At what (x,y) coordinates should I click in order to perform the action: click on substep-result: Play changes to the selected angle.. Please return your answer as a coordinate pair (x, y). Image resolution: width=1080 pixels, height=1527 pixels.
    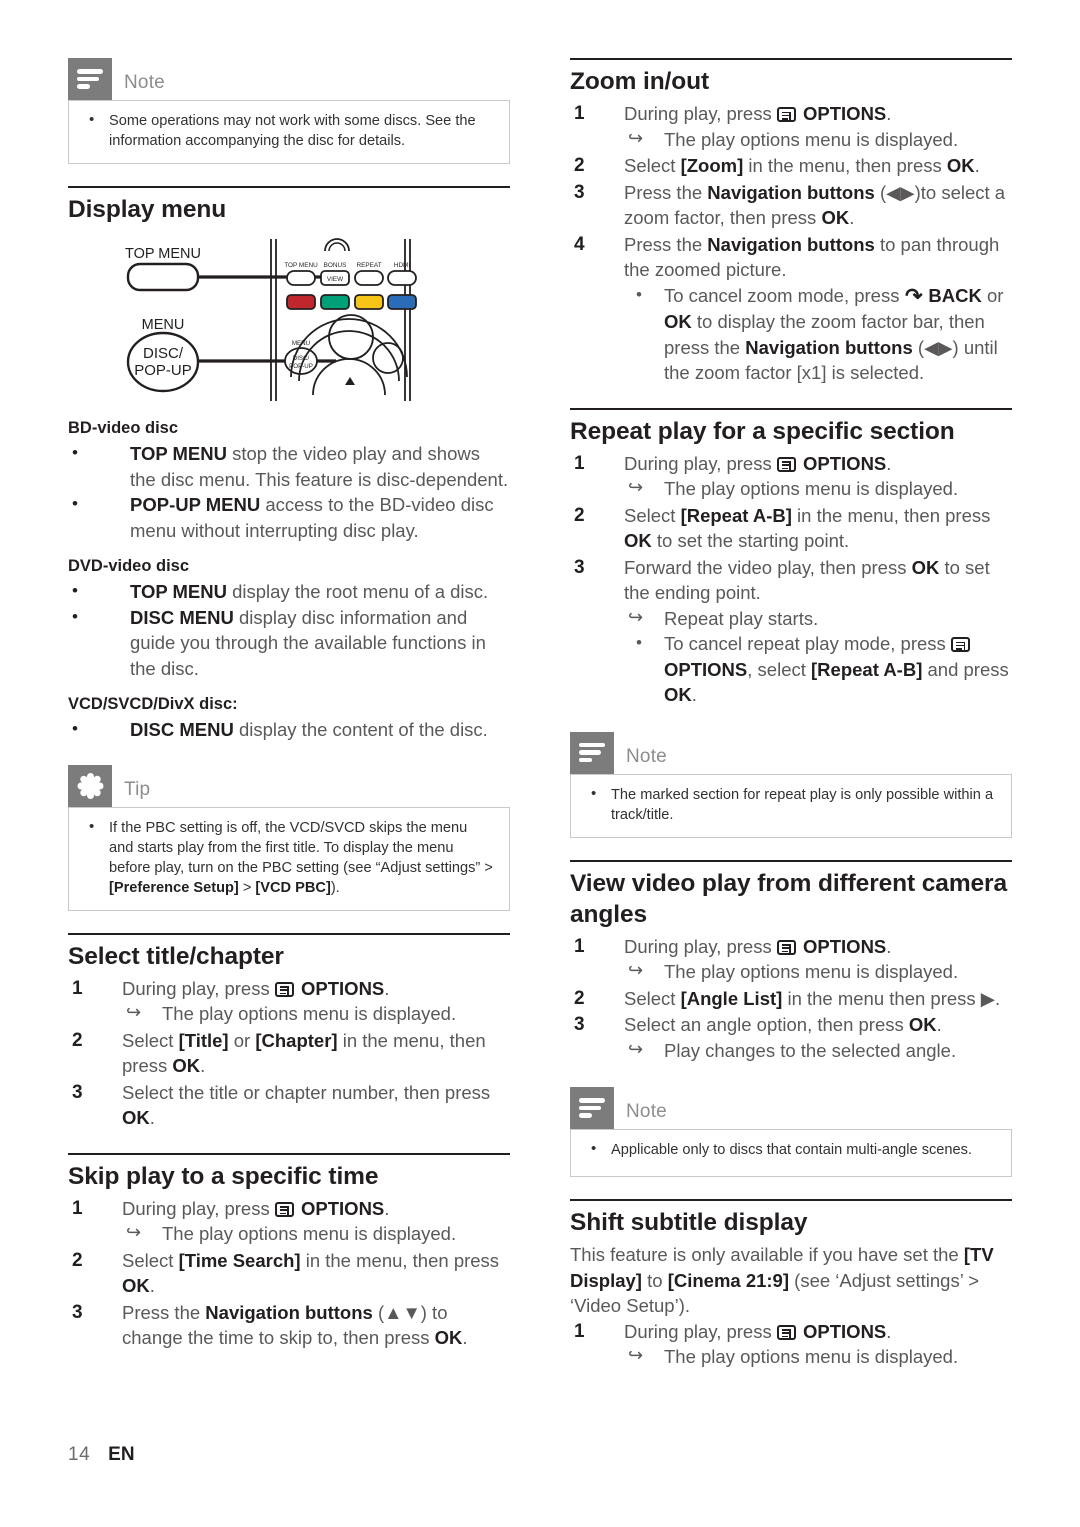
    Looking at the image, I should click on (818, 1050).